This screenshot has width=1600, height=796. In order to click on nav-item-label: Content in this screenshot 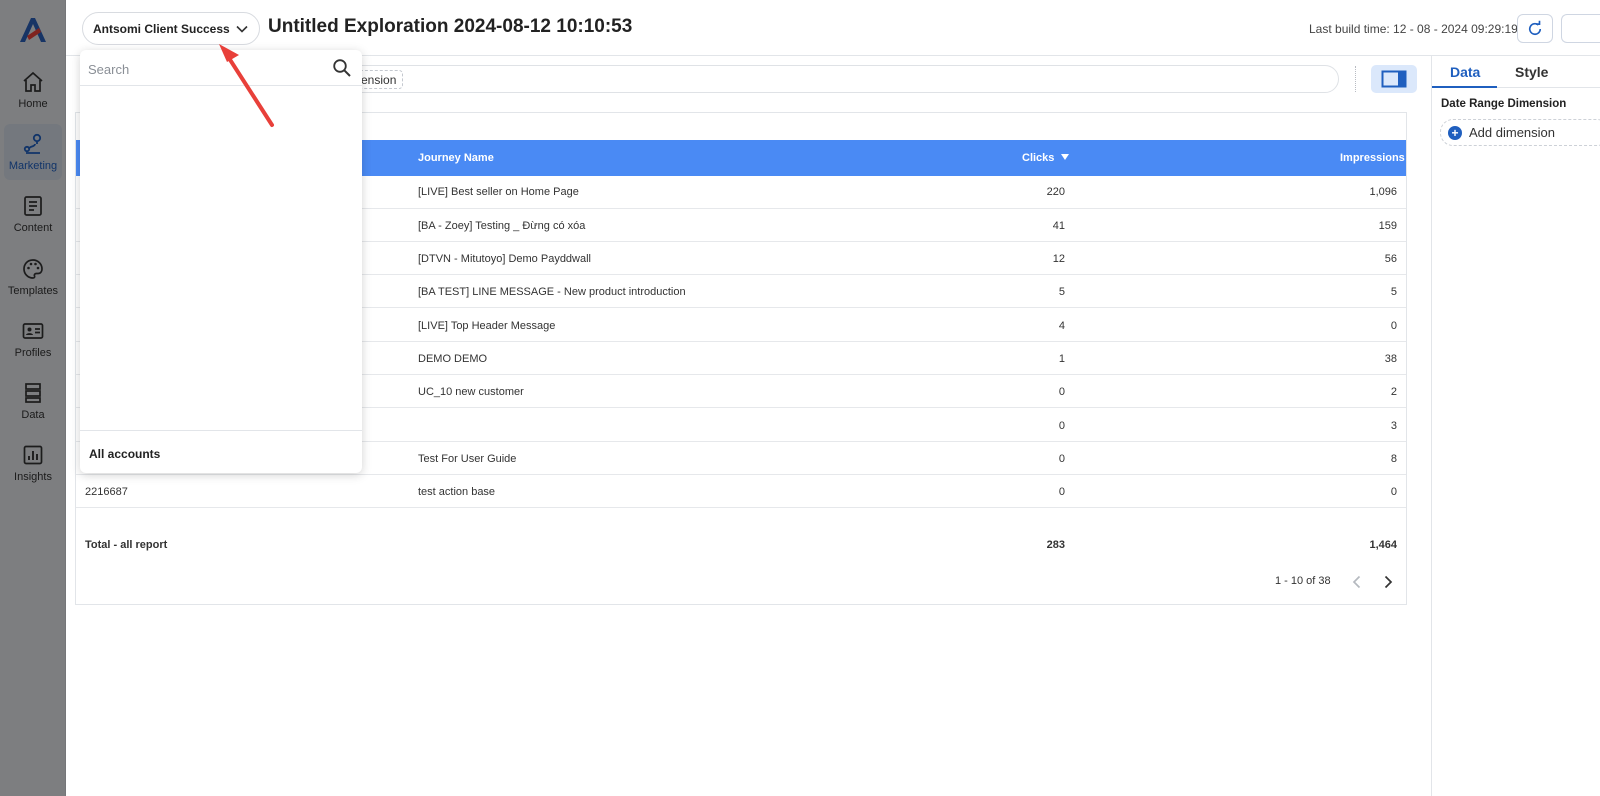, I will do `click(33, 228)`.